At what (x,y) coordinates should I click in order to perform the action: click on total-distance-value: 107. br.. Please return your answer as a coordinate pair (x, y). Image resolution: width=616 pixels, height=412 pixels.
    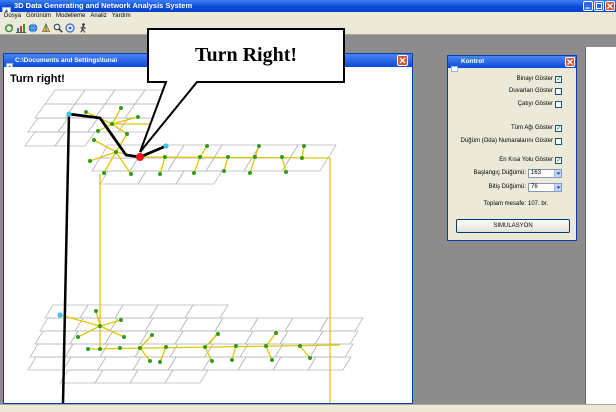
    Looking at the image, I should click on (538, 204).